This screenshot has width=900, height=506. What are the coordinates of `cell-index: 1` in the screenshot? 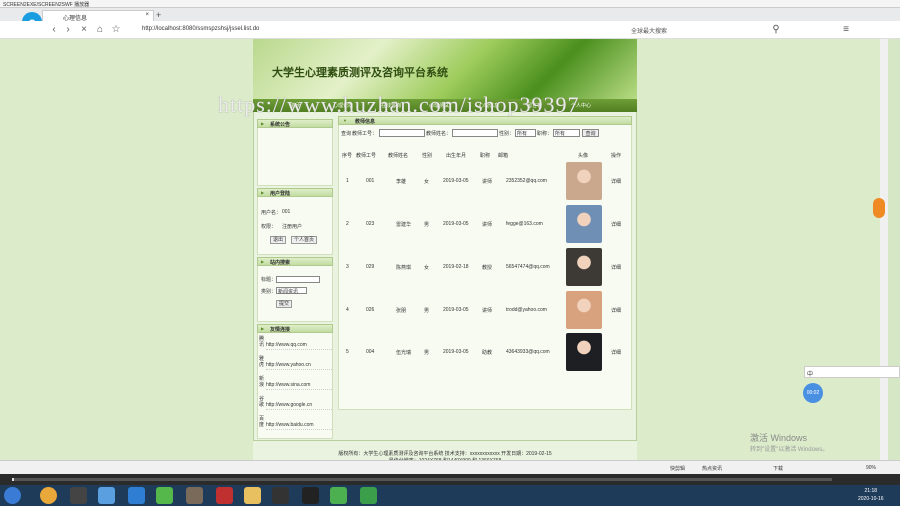 It's located at (347, 181).